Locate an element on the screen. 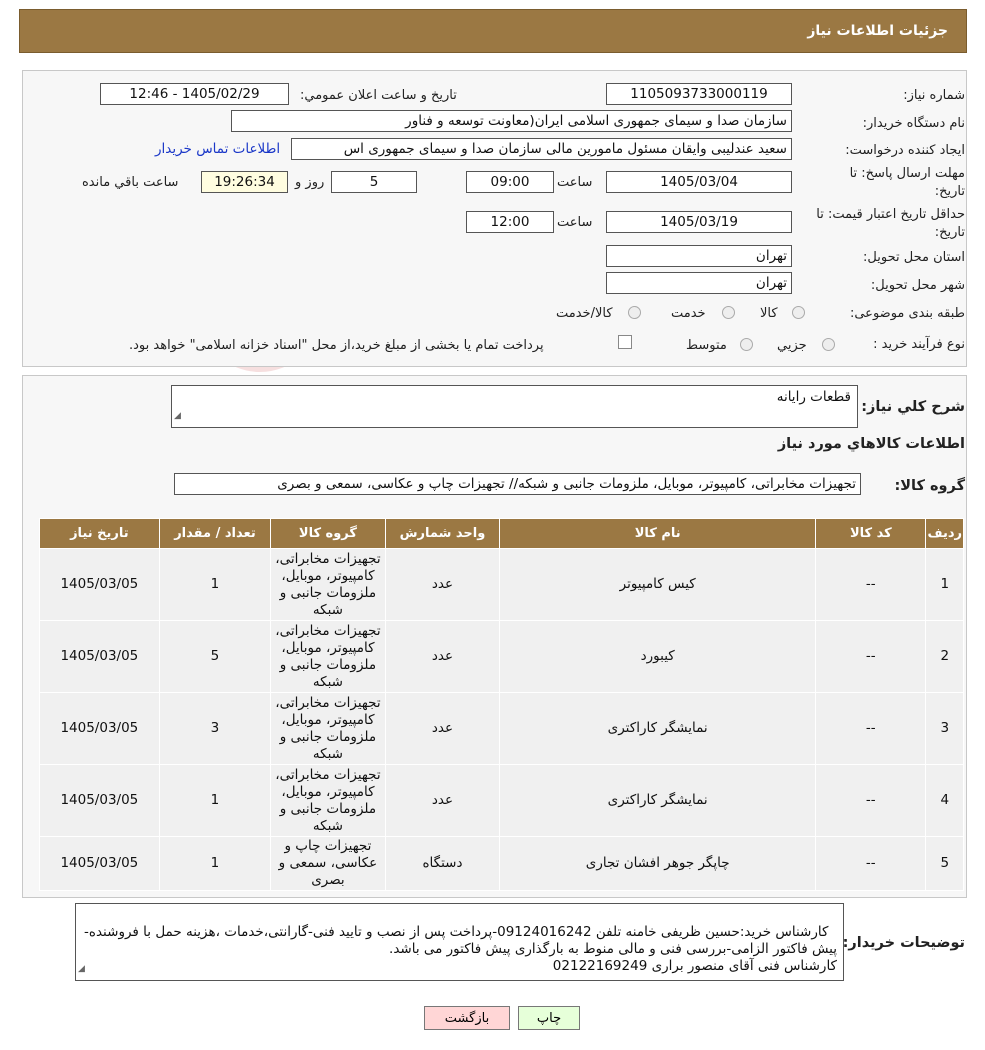 This screenshot has width=985, height=1050. province-field: تهران is located at coordinates (699, 256).